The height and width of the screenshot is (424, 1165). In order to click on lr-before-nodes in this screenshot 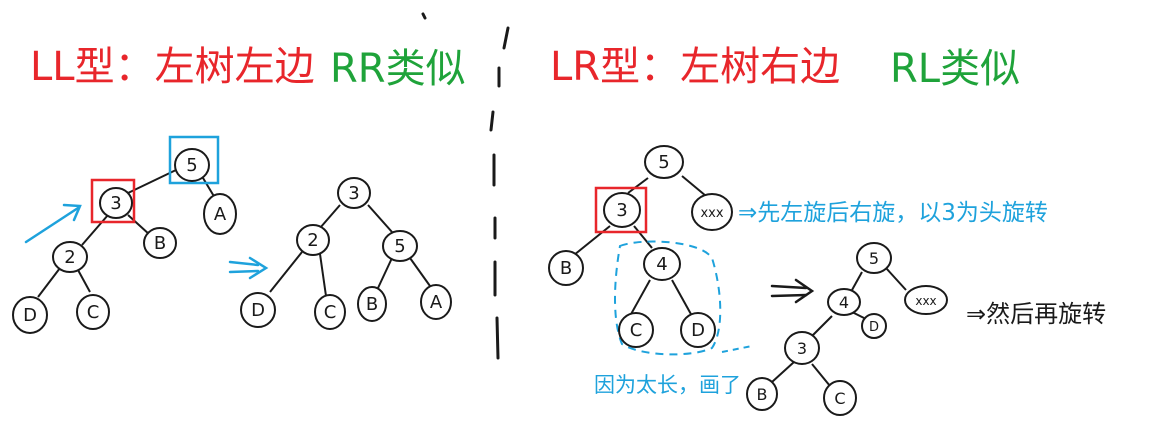, I will do `click(640, 246)`.